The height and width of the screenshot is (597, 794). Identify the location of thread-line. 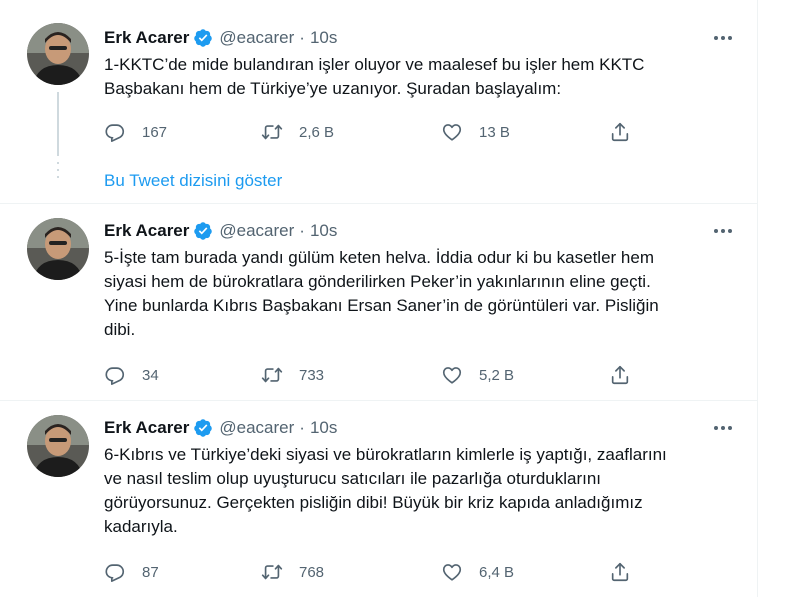
(58, 124).